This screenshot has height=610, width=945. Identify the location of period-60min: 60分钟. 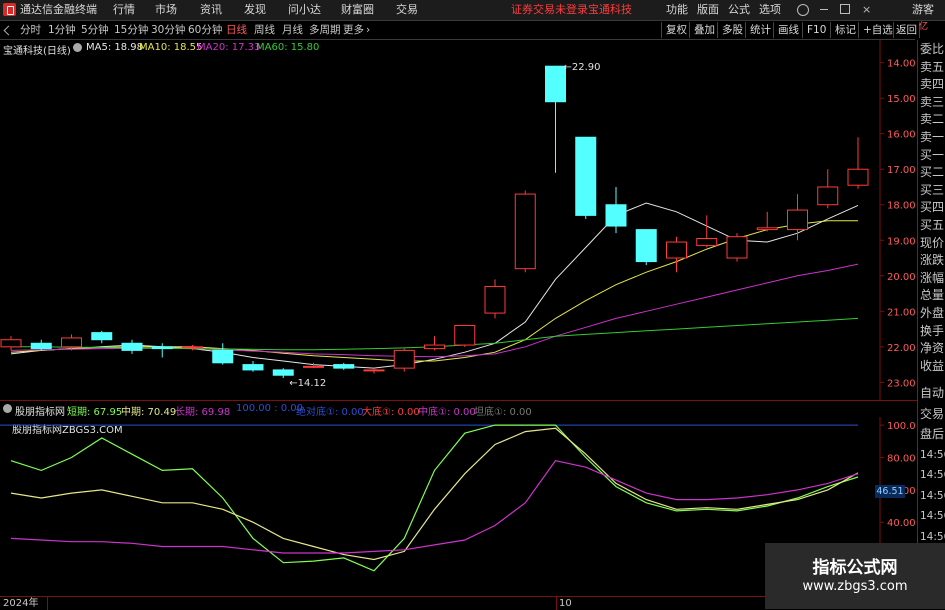
(205, 30).